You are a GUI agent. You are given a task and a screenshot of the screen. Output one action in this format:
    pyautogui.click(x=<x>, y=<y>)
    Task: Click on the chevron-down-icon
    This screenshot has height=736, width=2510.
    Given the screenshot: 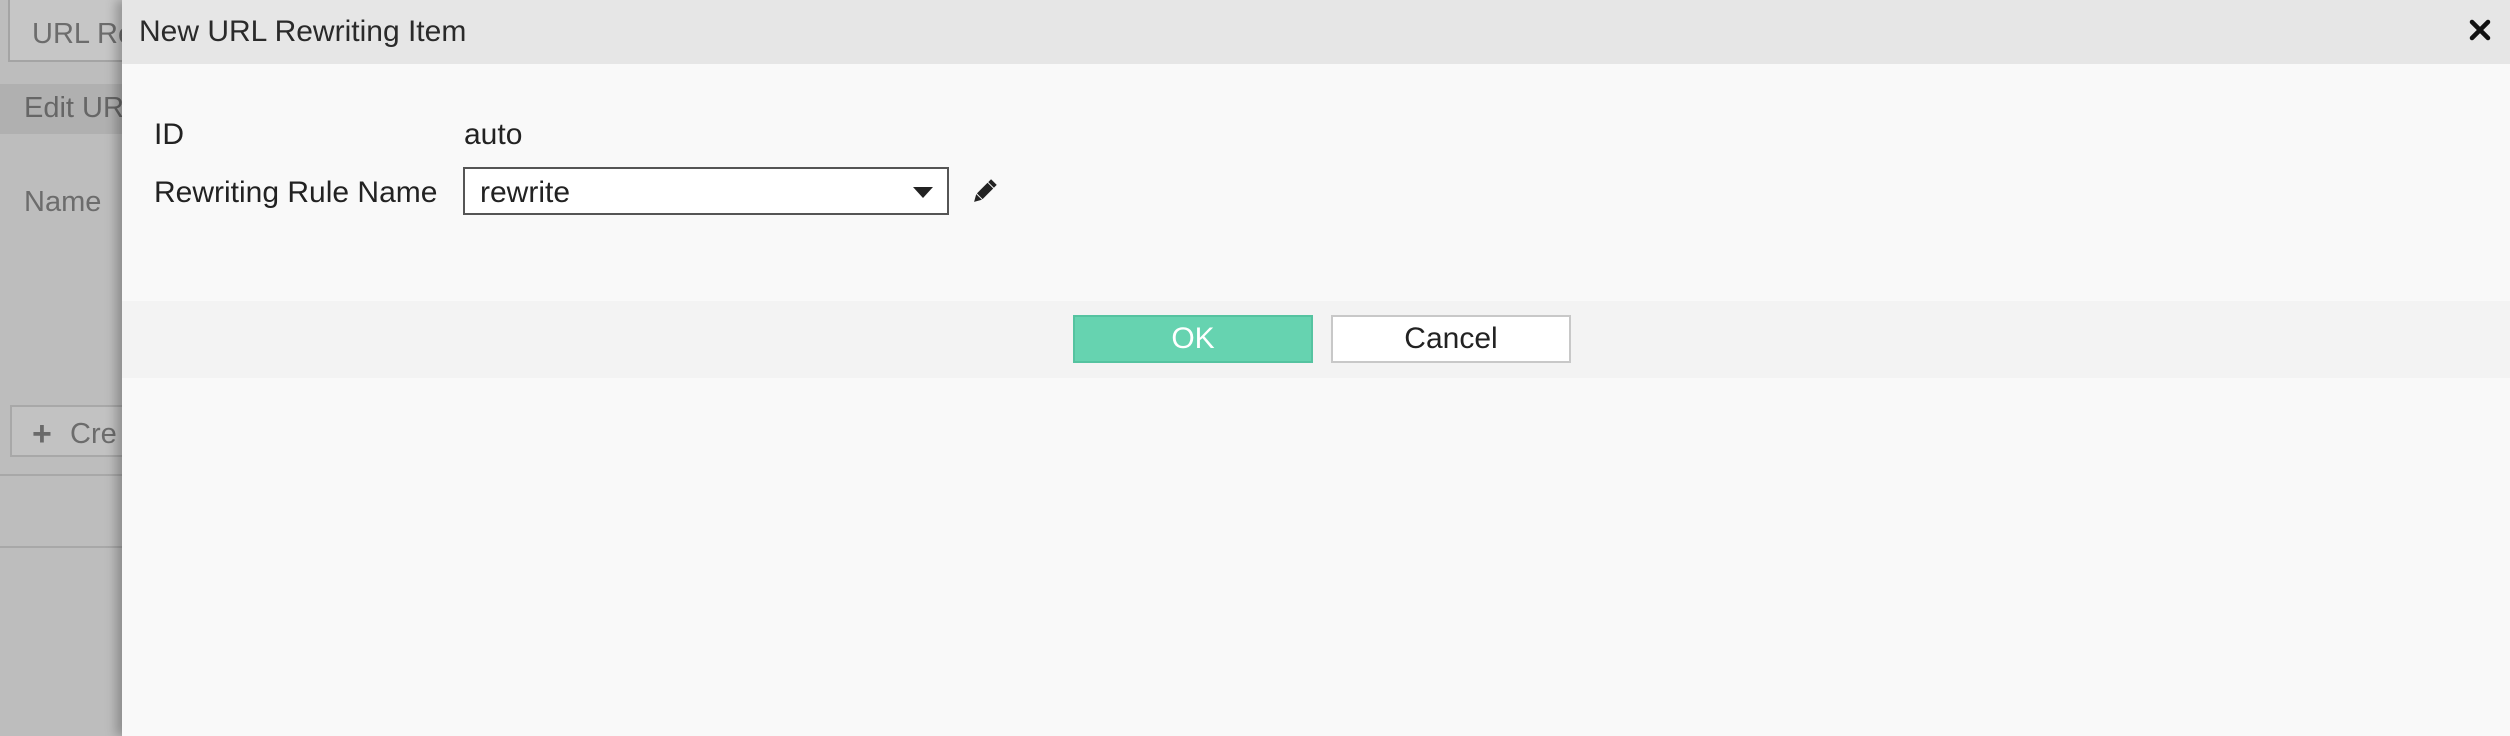 What is the action you would take?
    pyautogui.click(x=923, y=192)
    